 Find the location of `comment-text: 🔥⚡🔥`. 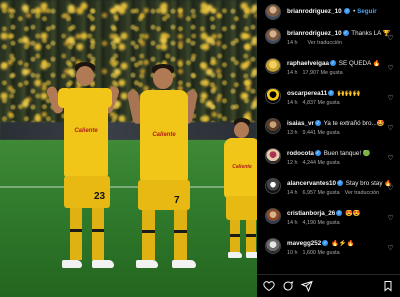

comment-text: 🔥⚡🔥 is located at coordinates (343, 243).